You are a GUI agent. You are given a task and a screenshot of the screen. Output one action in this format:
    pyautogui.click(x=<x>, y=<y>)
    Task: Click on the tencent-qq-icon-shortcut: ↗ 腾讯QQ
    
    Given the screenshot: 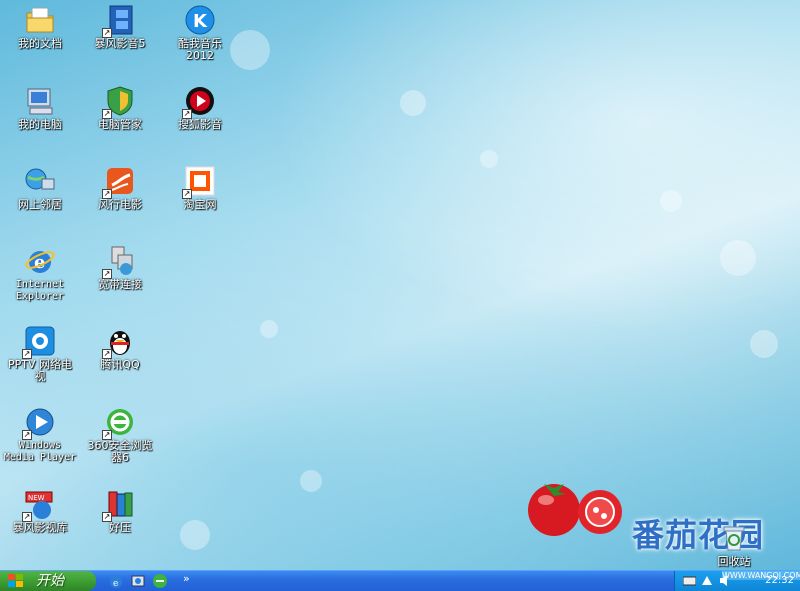 What is the action you would take?
    pyautogui.click(x=120, y=347)
    